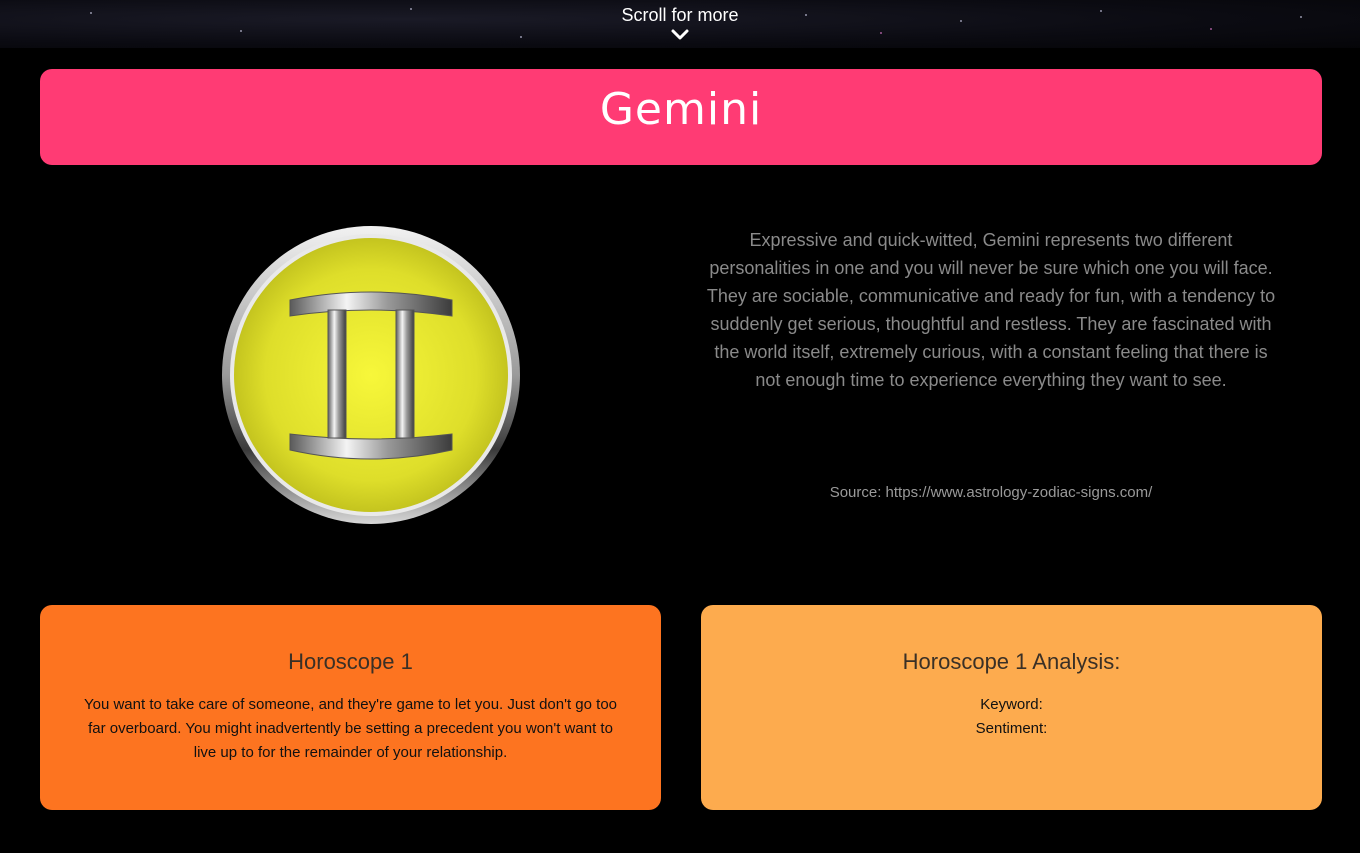 The image size is (1360, 853). I want to click on scroll-hint: Scroll for more, so click(680, 23).